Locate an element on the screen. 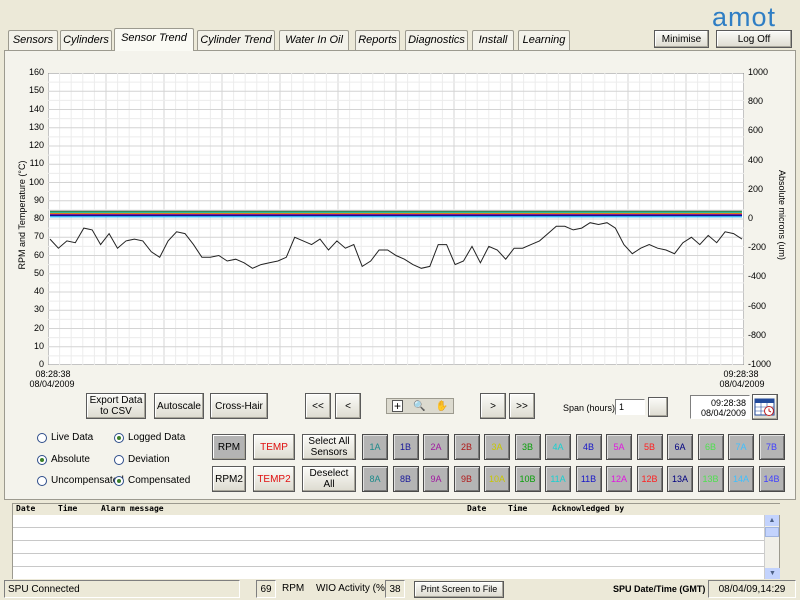 This screenshot has height=600, width=800. deviation-radio: Deviation is located at coordinates (142, 459).